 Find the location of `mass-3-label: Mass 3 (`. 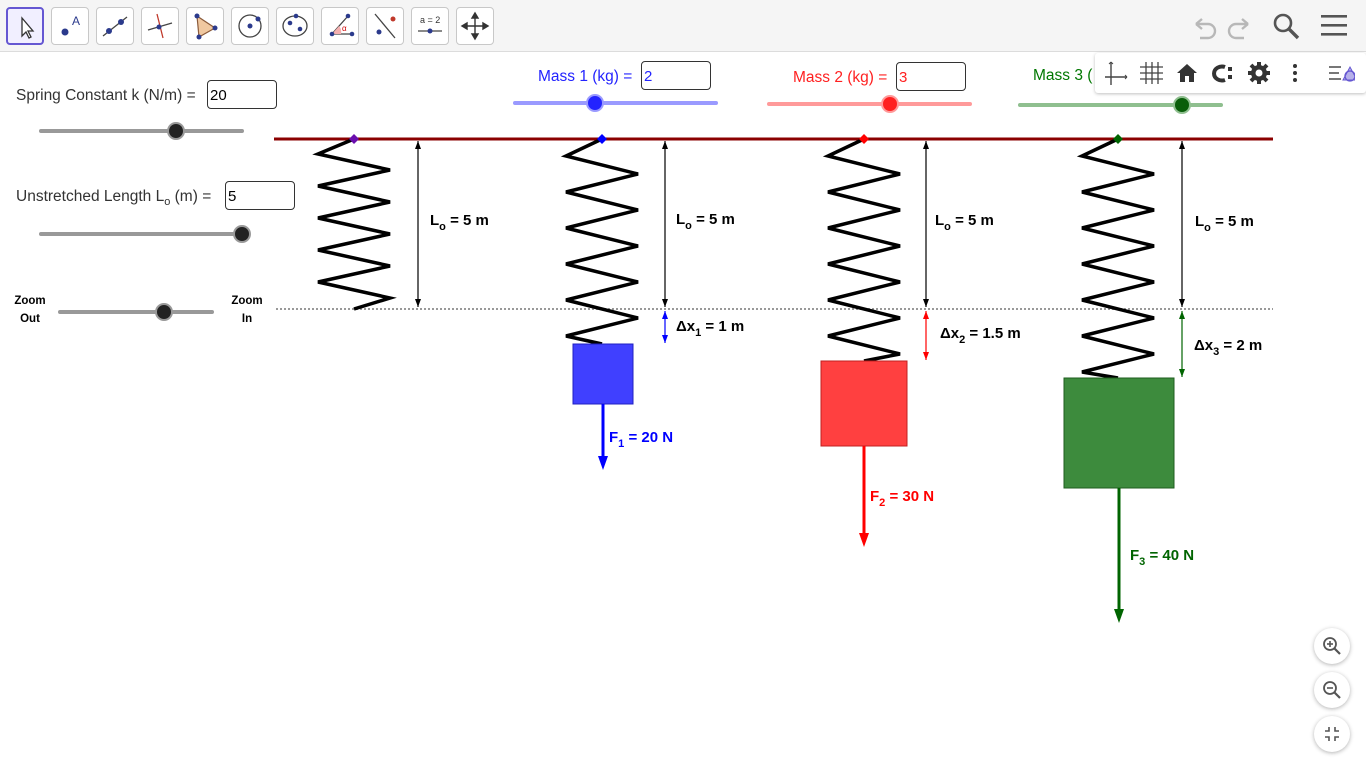

mass-3-label: Mass 3 ( is located at coordinates (1063, 75).